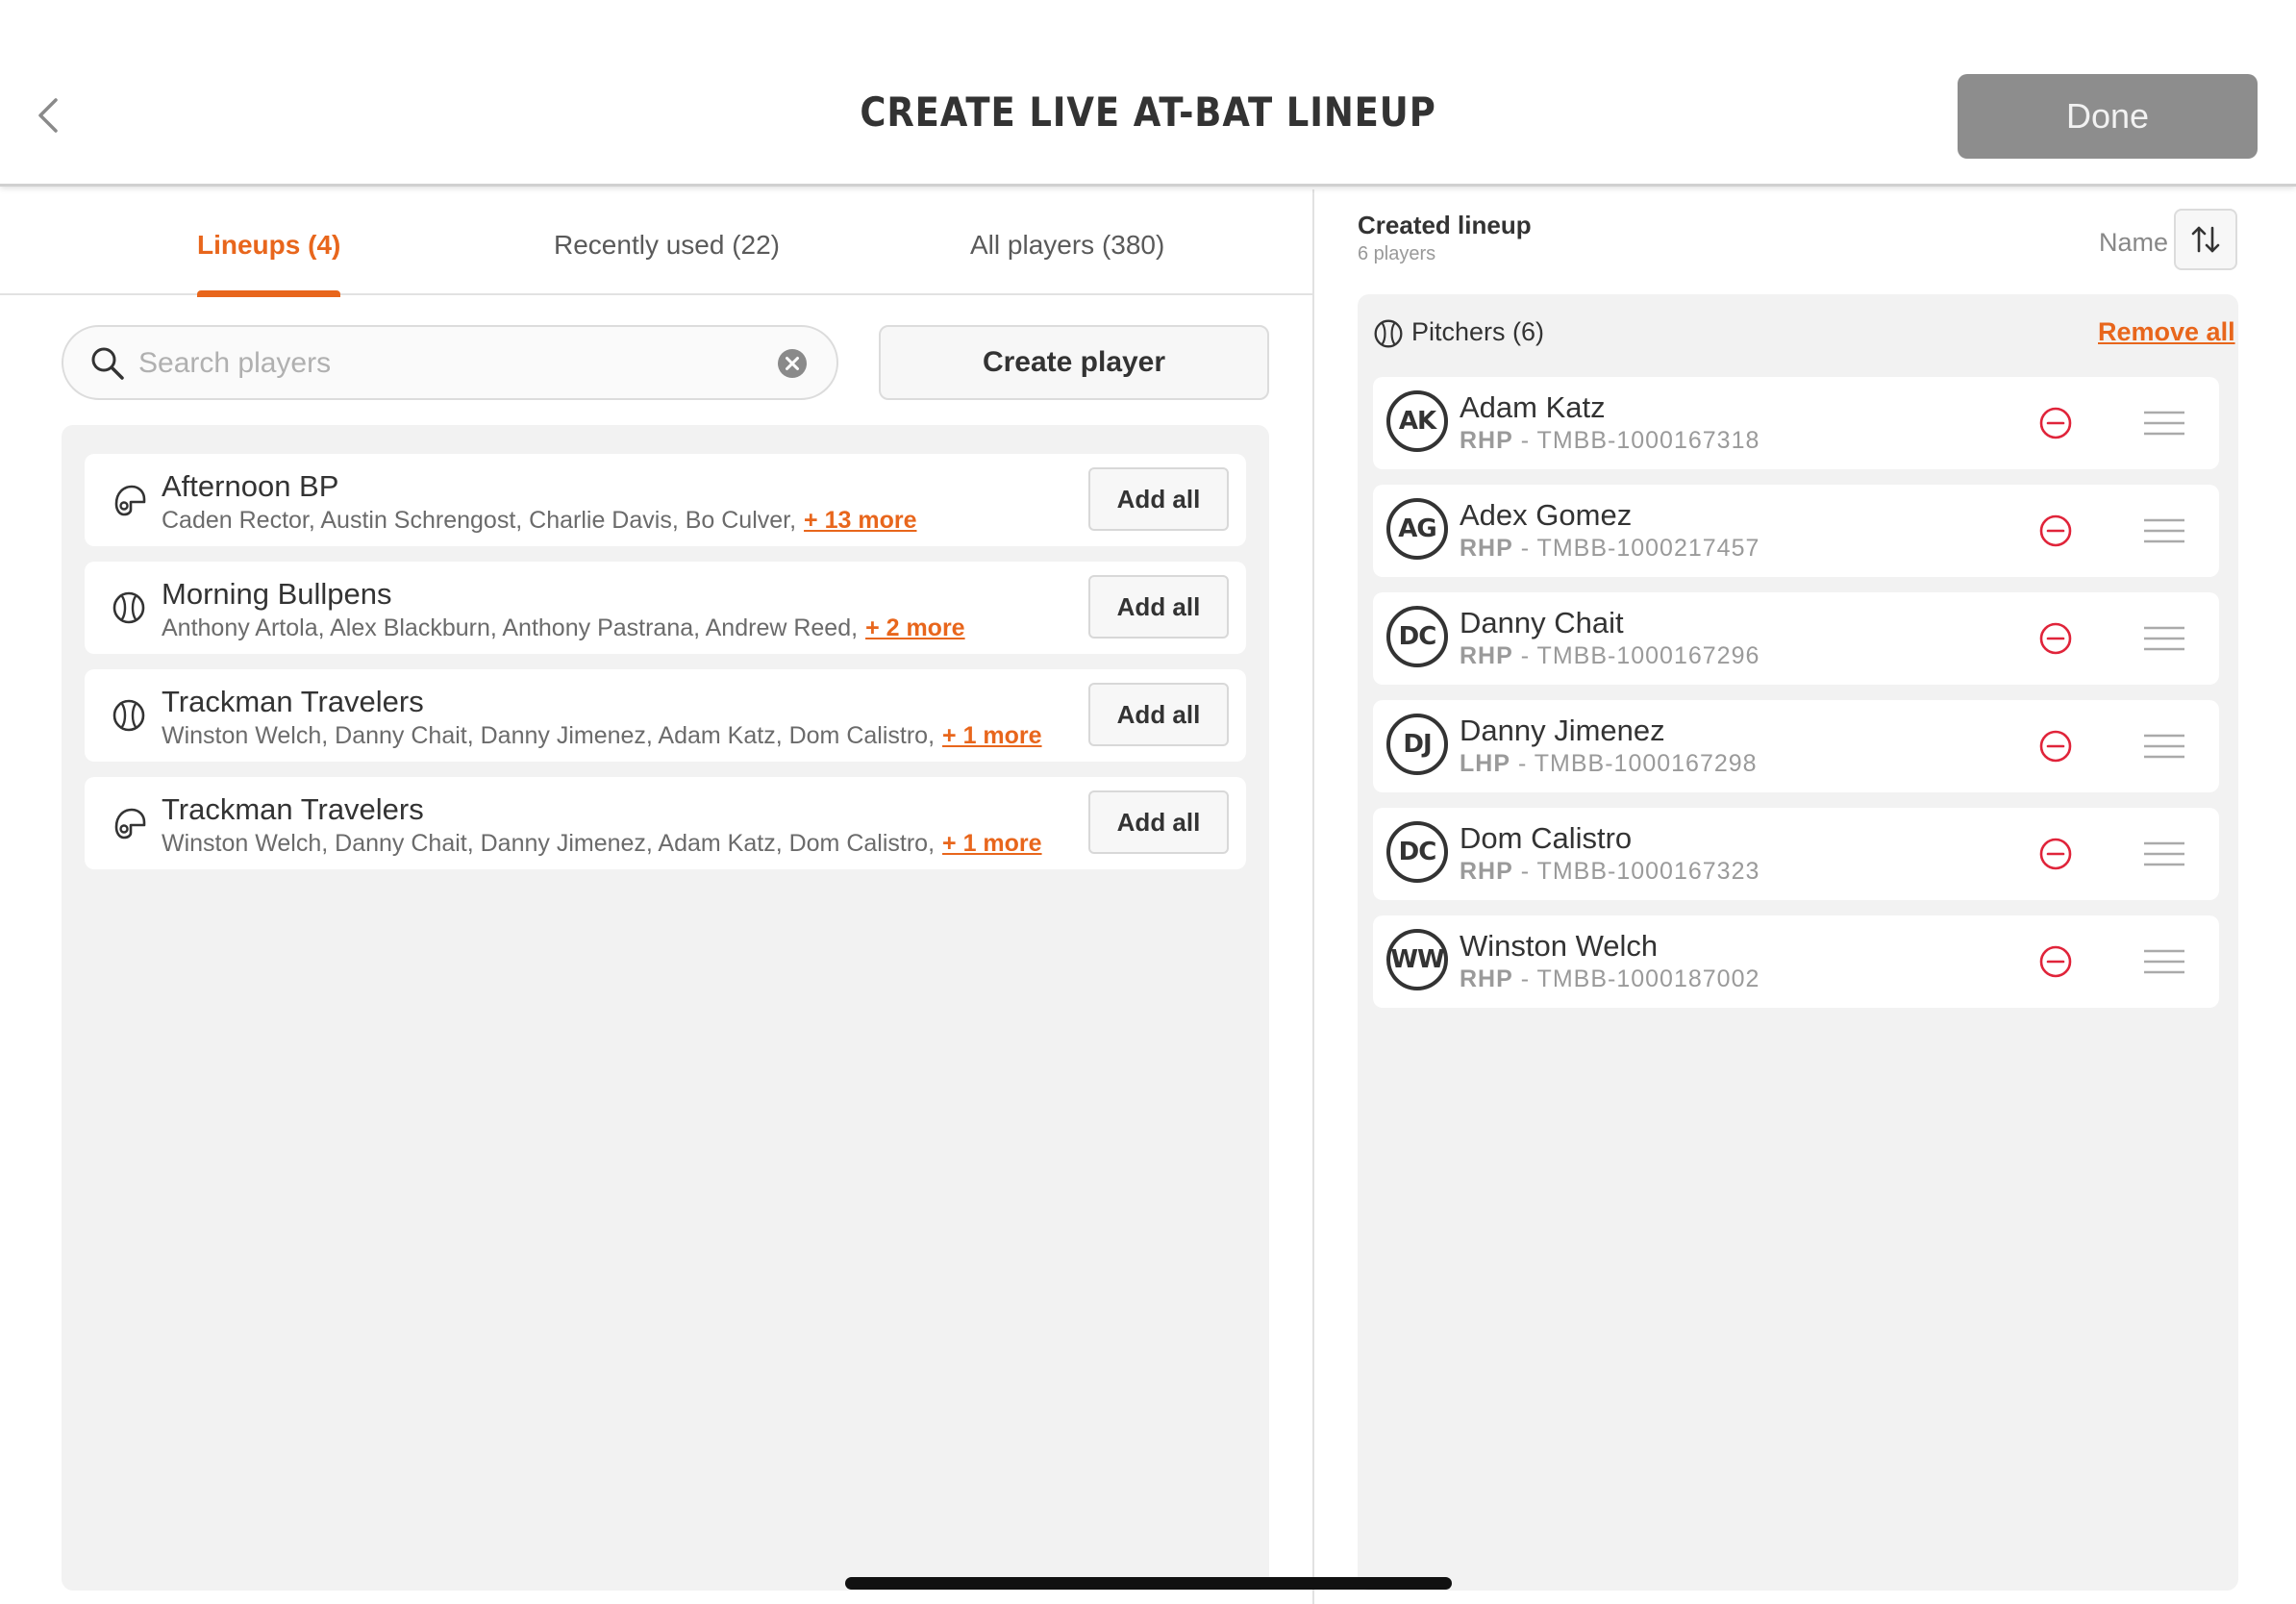  What do you see at coordinates (2108, 116) in the screenshot?
I see `done-button: Done` at bounding box center [2108, 116].